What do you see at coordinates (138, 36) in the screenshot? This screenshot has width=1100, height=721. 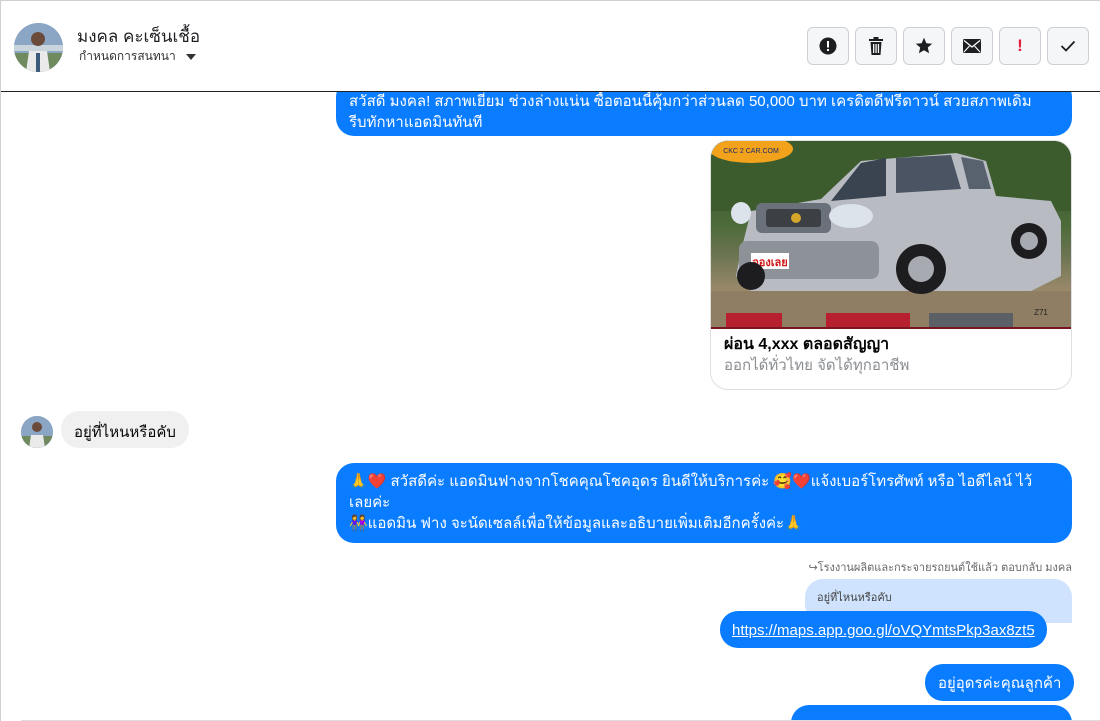 I see `contact-name: มงคล คะเซ็นเชื้อ` at bounding box center [138, 36].